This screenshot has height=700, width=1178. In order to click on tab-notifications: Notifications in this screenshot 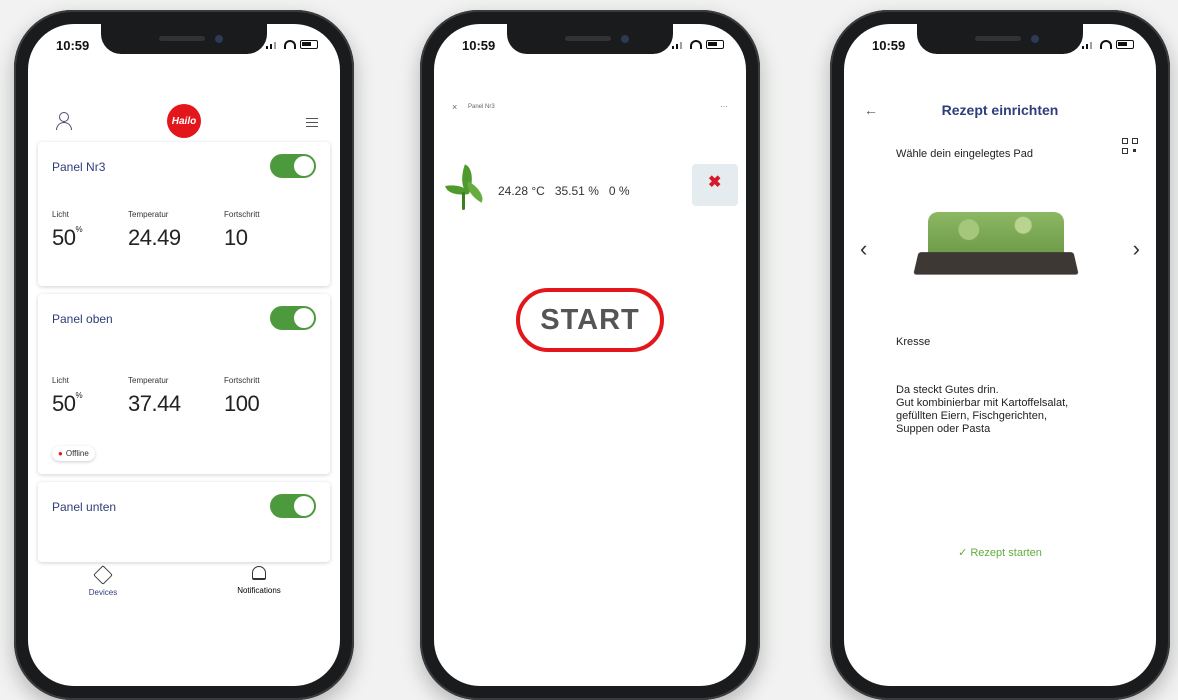, I will do `click(259, 579)`.